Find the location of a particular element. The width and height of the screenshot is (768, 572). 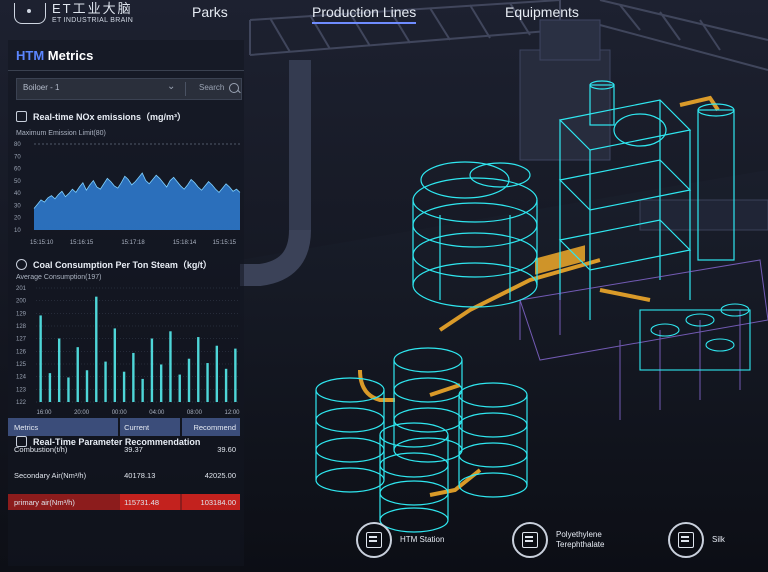

station-htm-circle is located at coordinates (374, 540).